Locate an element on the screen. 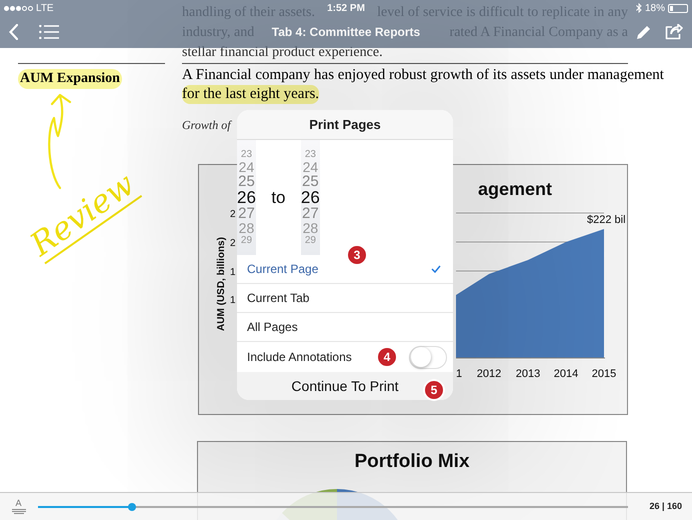 The image size is (692, 520). status-time: 1:52 PM is located at coordinates (346, 9).